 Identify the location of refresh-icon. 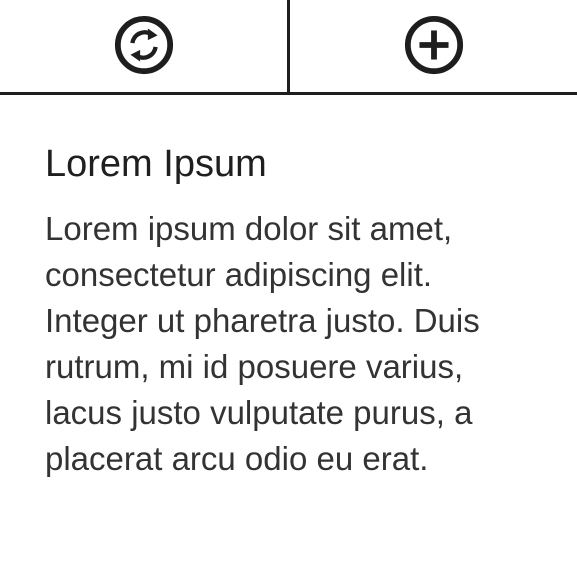
(143, 45).